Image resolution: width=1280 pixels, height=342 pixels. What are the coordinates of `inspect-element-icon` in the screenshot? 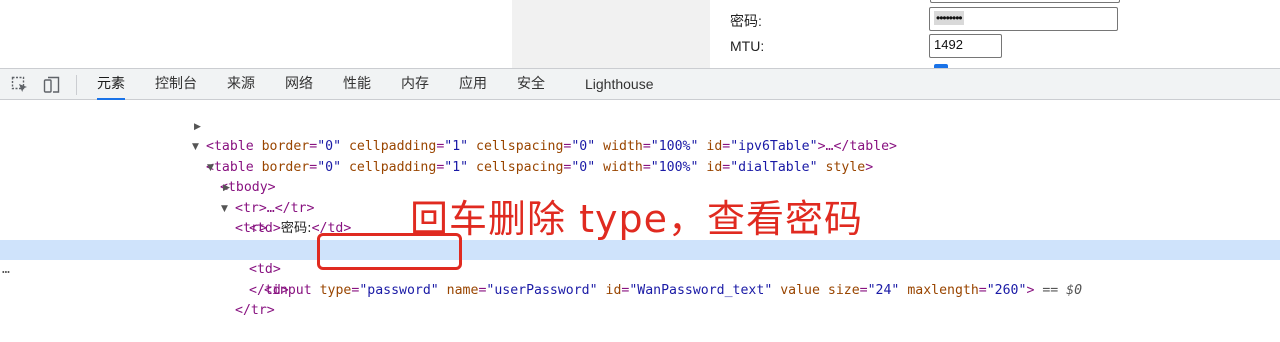 It's located at (20, 85).